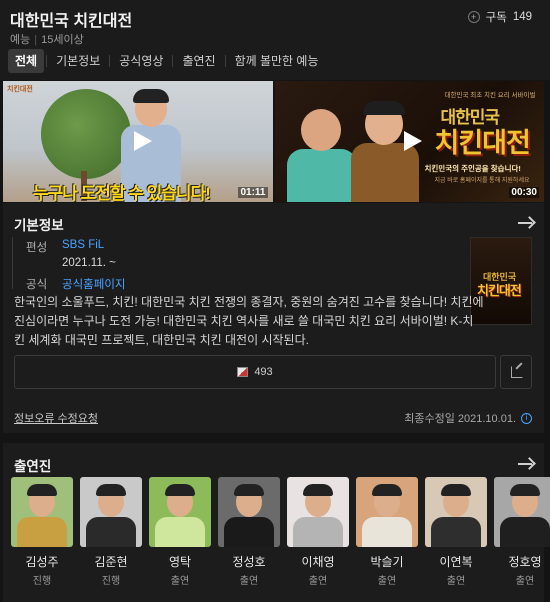  I want to click on share-icon, so click(517, 372).